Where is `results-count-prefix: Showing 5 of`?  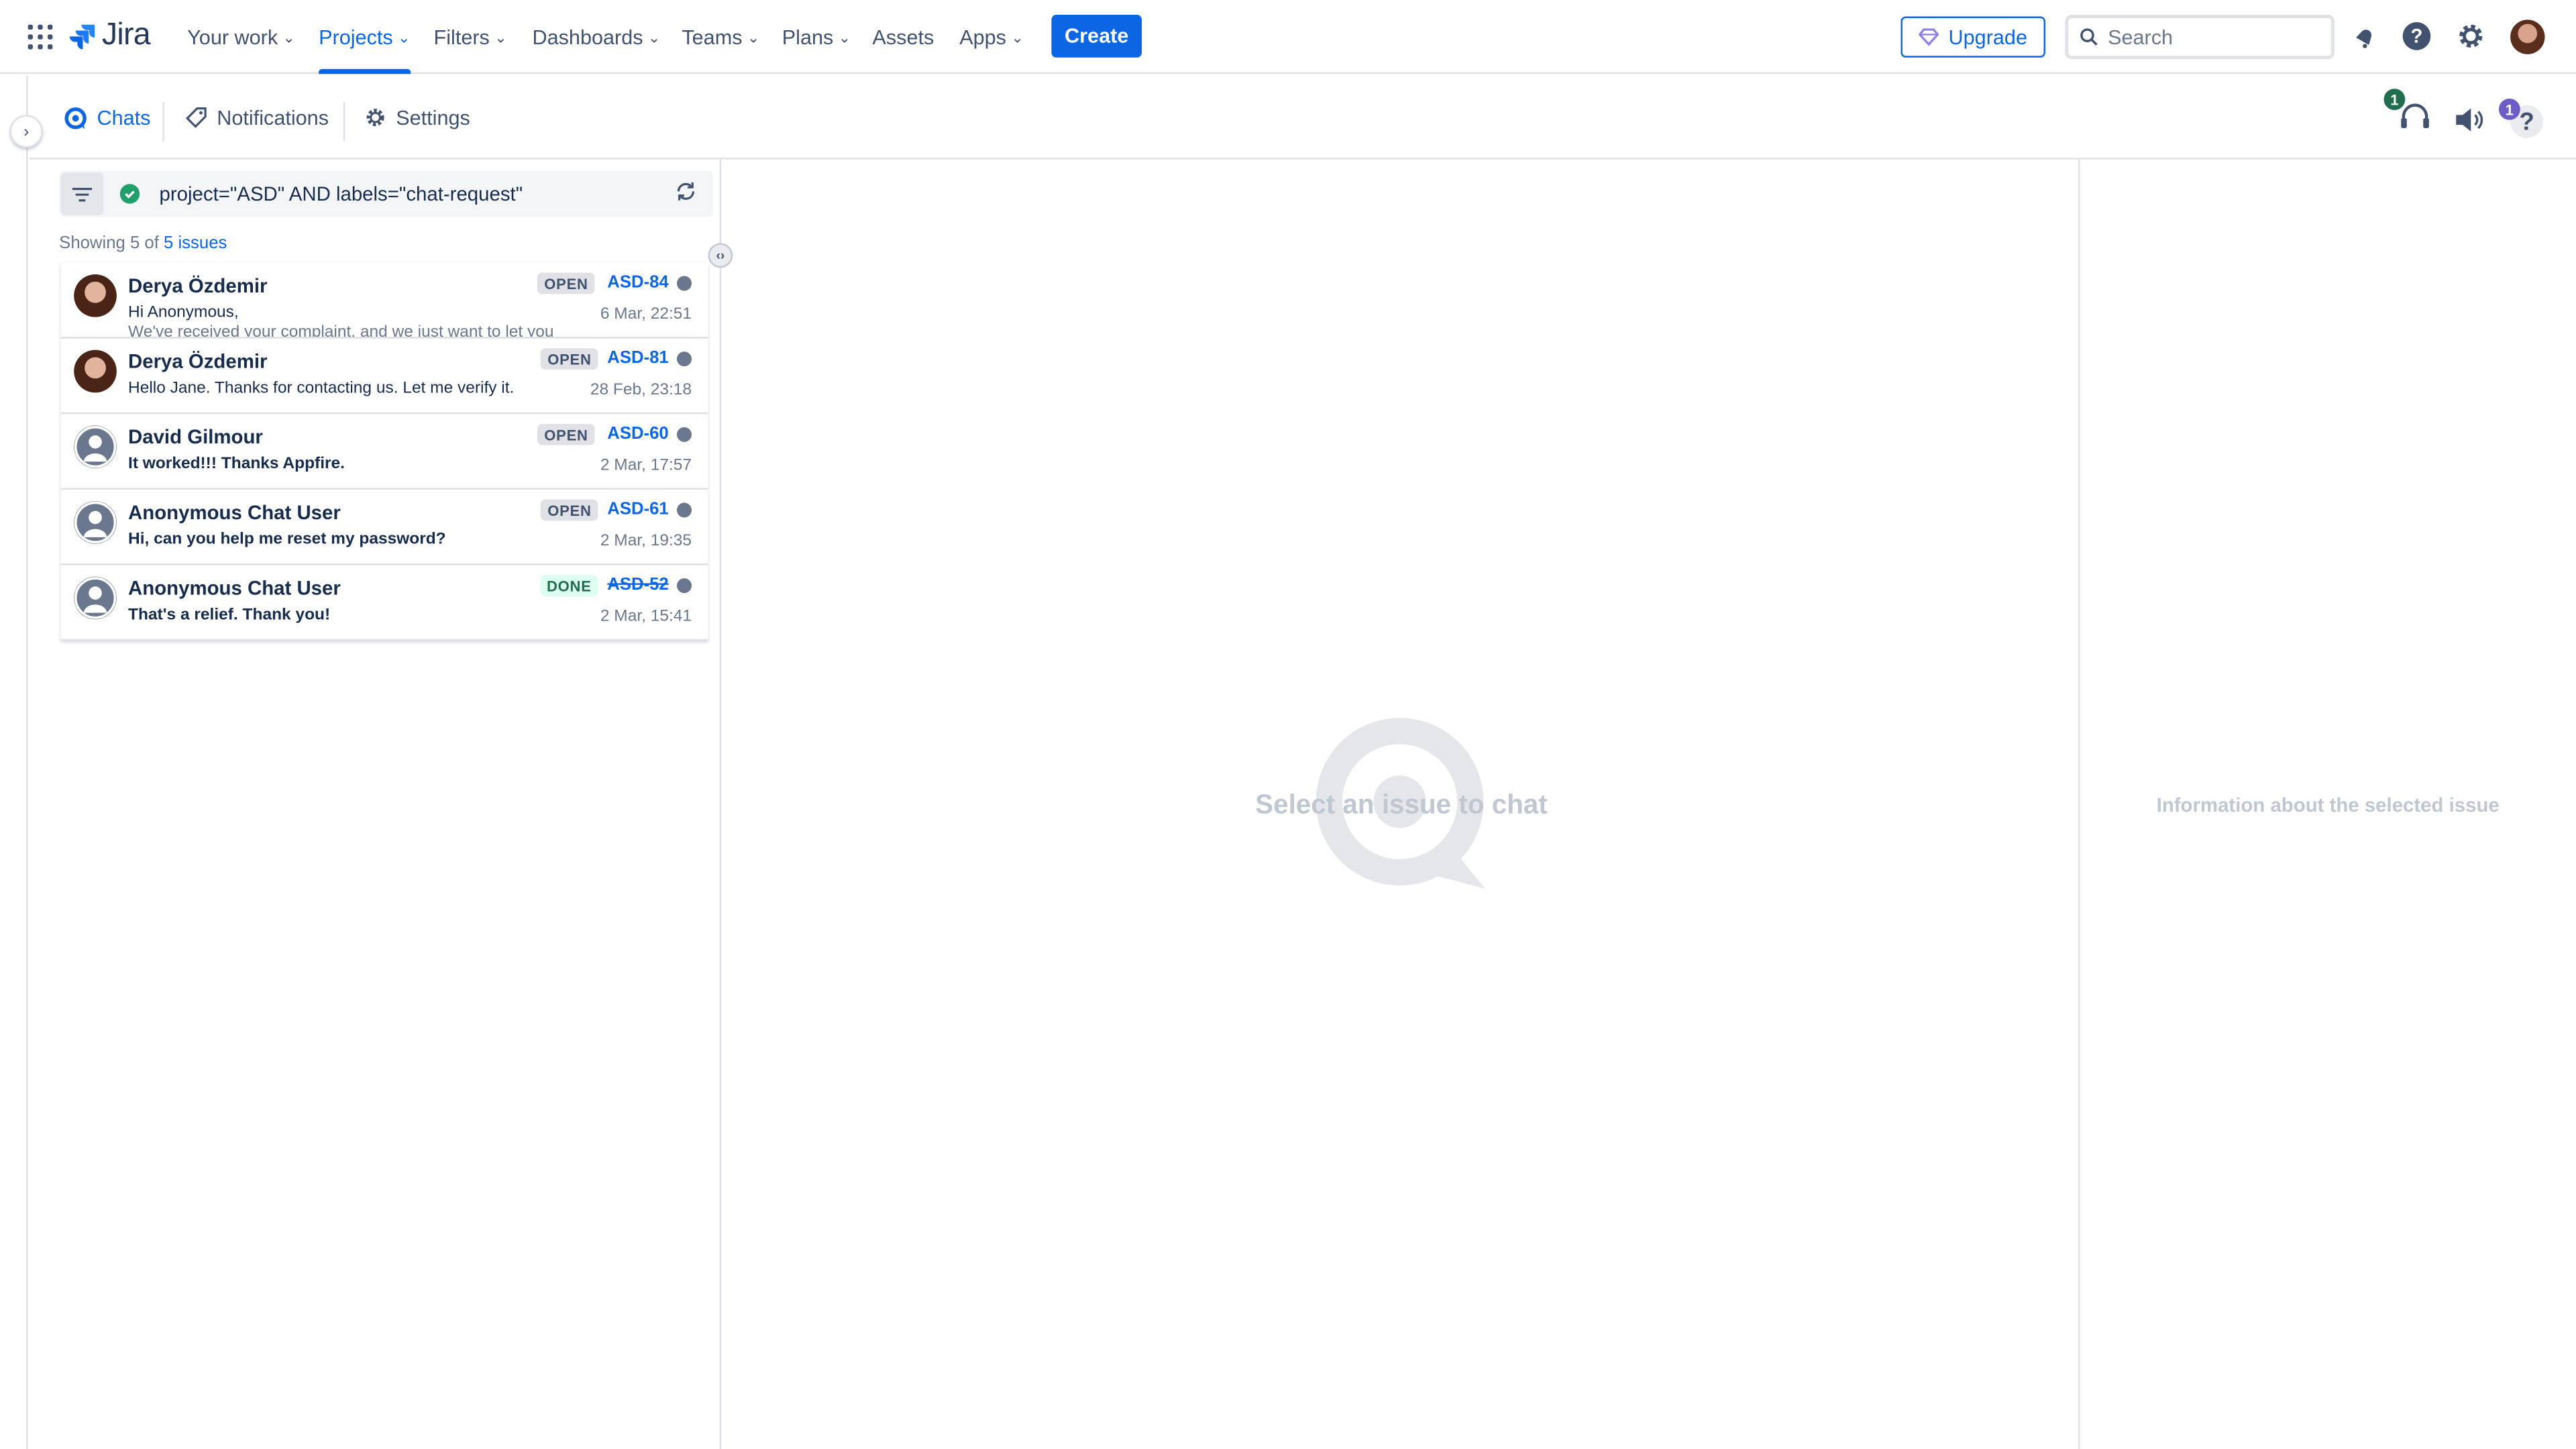 results-count-prefix: Showing 5 of is located at coordinates (109, 243).